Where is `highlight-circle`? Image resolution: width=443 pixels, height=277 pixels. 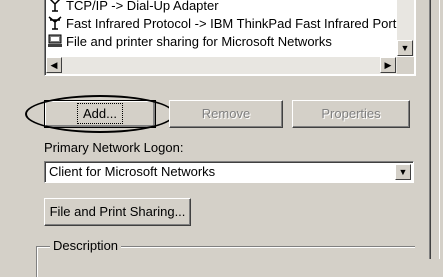 highlight-circle is located at coordinates (100, 114).